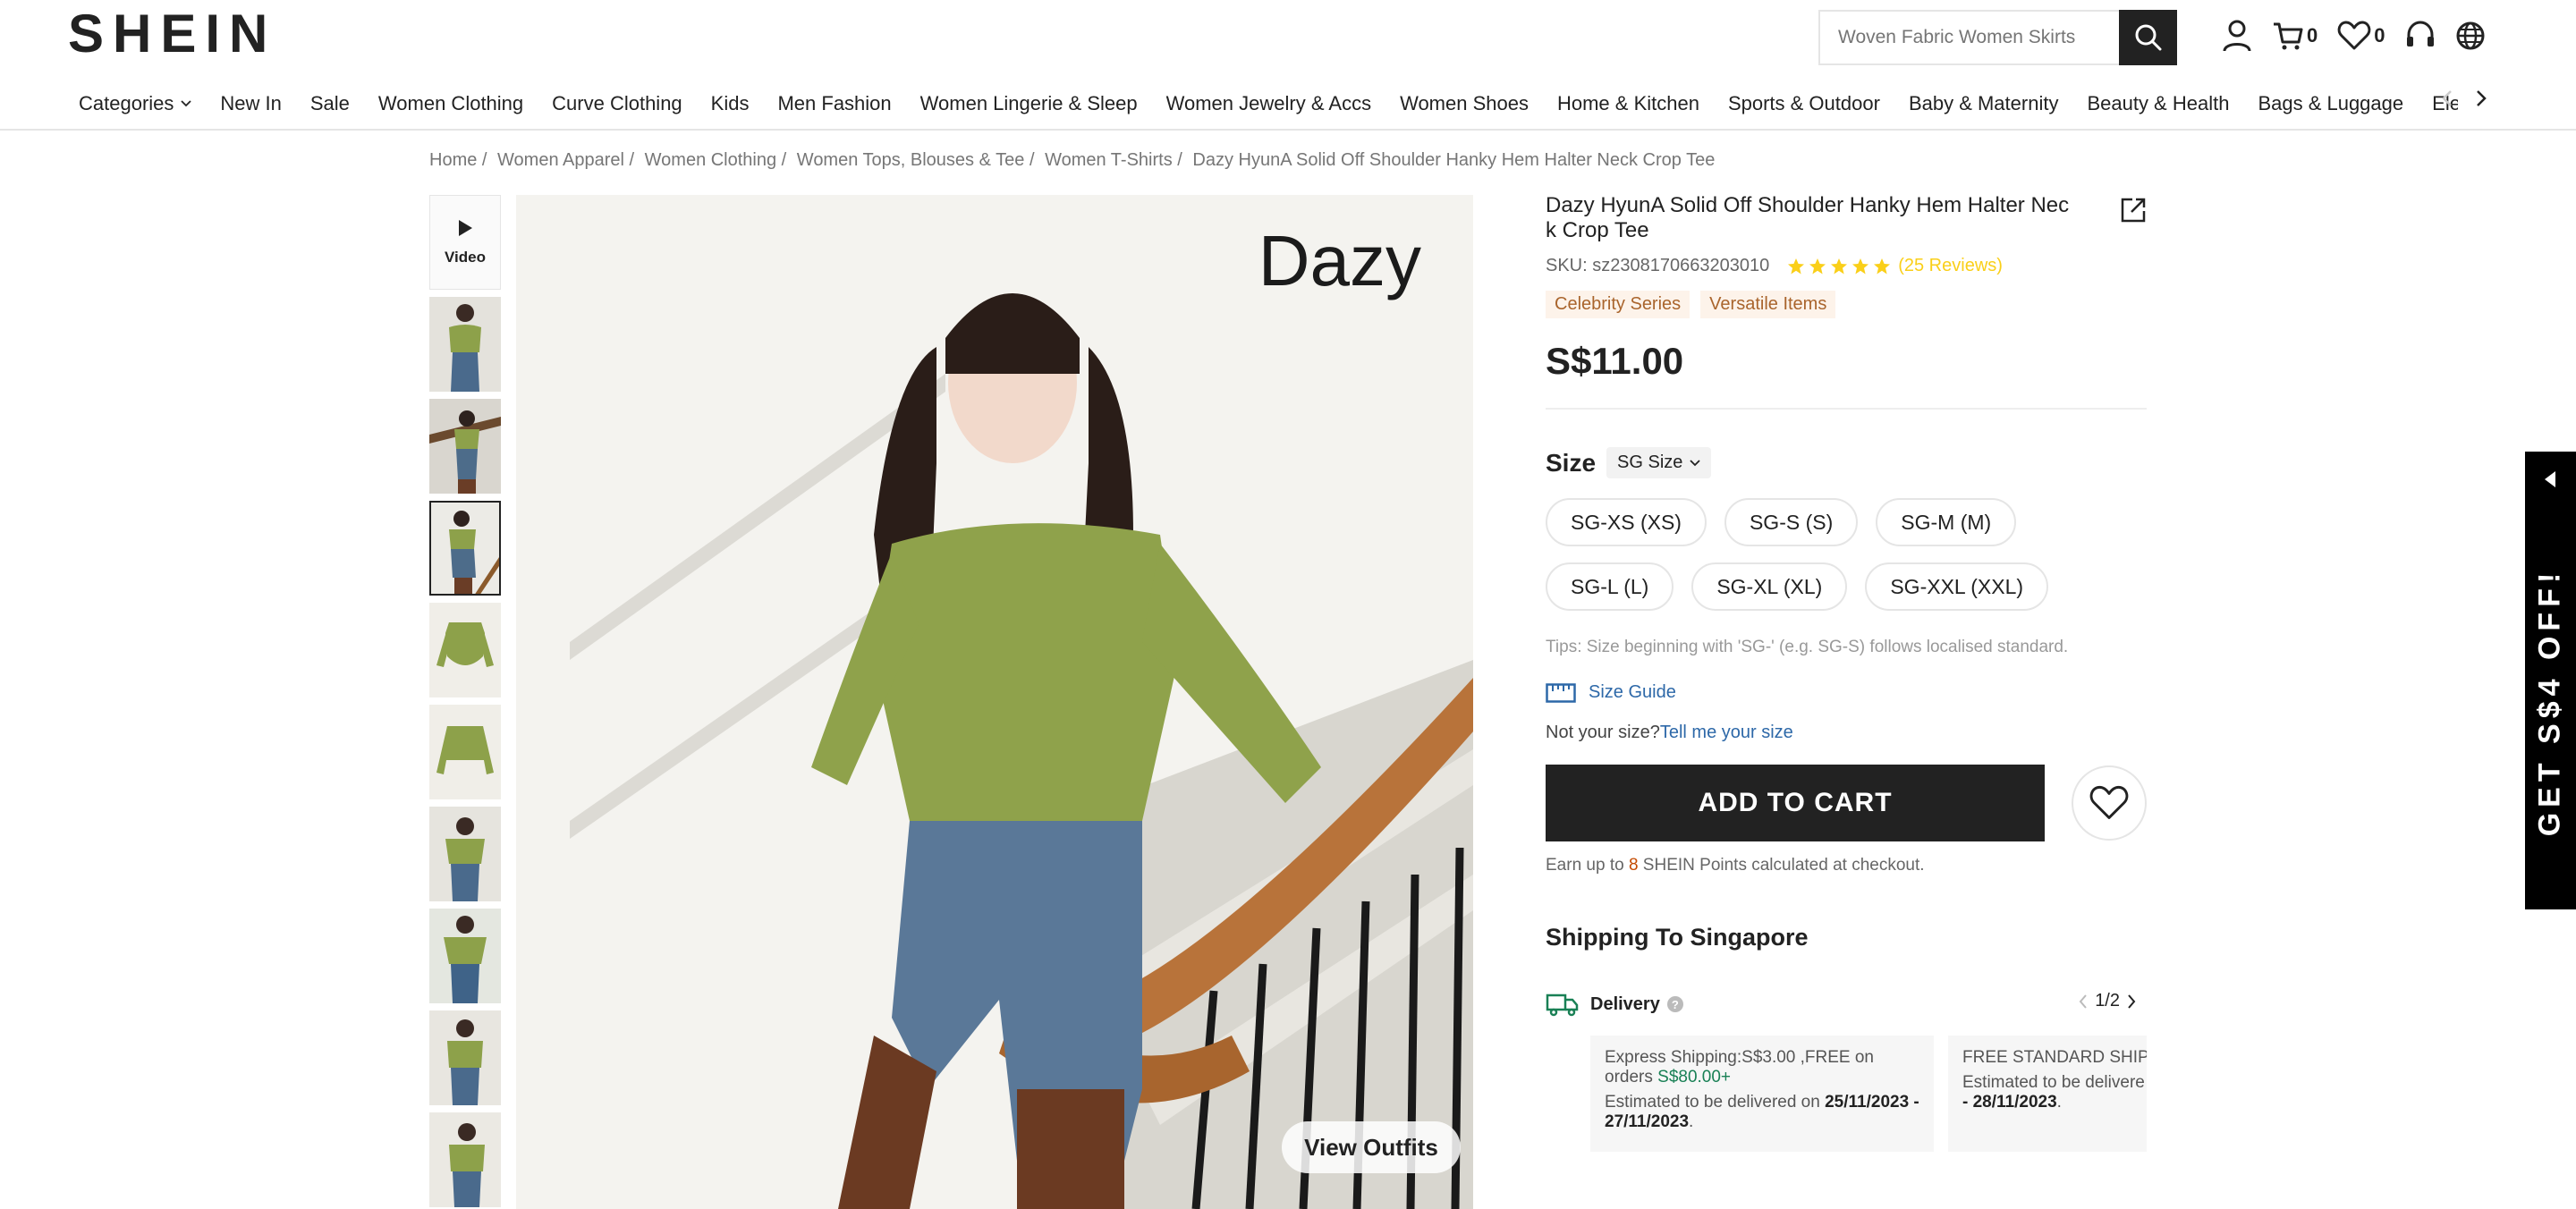 The height and width of the screenshot is (1209, 2576). Describe the element at coordinates (1691, 1121) in the screenshot. I see `express-estimate-suffix: .` at that location.